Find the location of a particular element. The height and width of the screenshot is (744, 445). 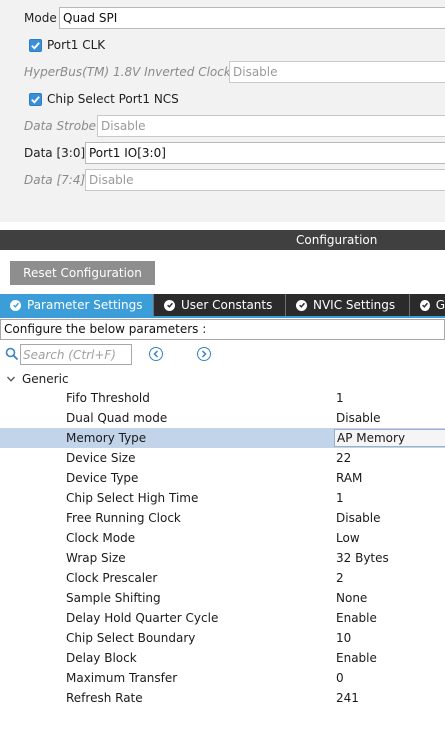

tab-label: User Constants is located at coordinates (227, 305).